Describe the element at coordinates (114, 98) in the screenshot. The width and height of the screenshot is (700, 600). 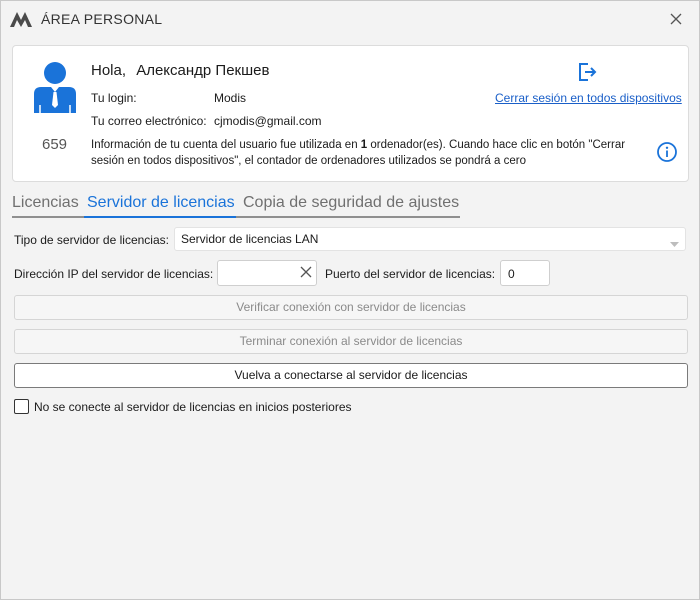
I see `login-label: Tu login:` at that location.